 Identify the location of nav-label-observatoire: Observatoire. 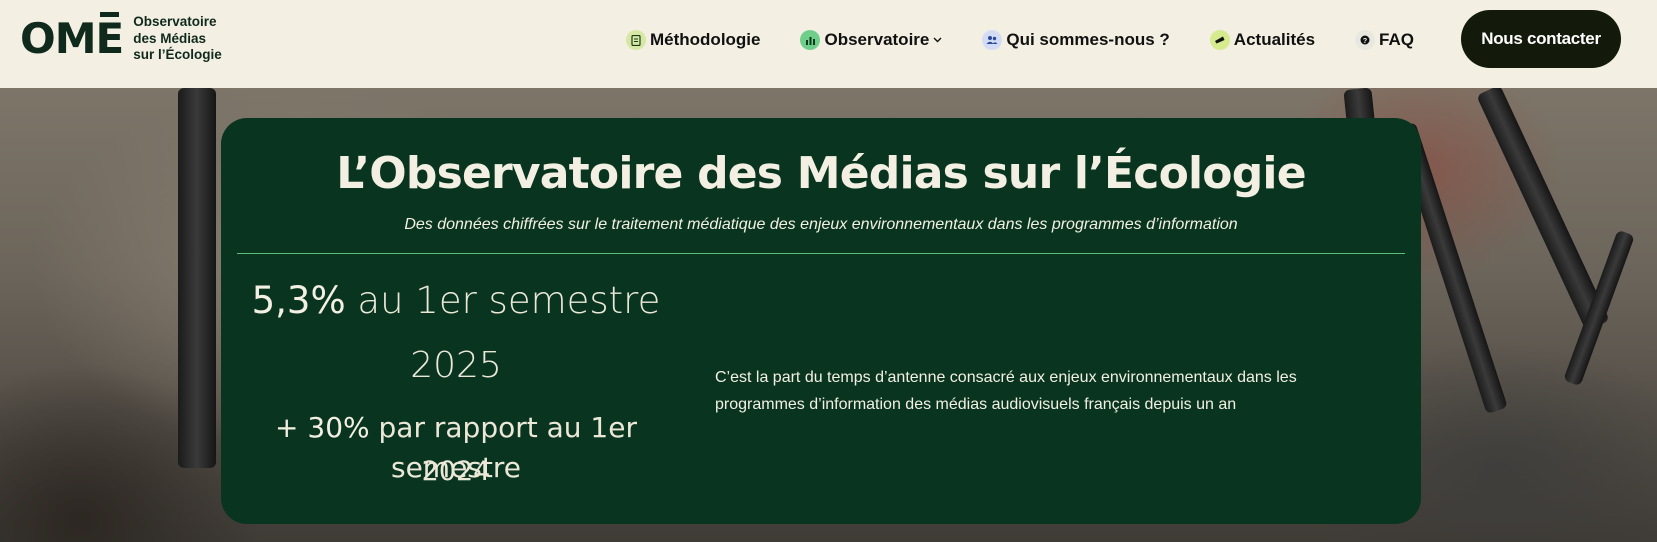
(877, 39).